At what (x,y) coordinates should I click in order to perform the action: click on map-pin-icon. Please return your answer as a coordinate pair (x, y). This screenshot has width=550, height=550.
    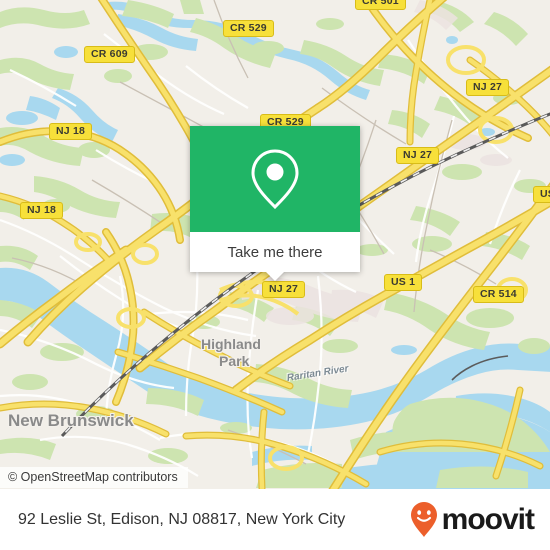
    Looking at the image, I should click on (275, 179).